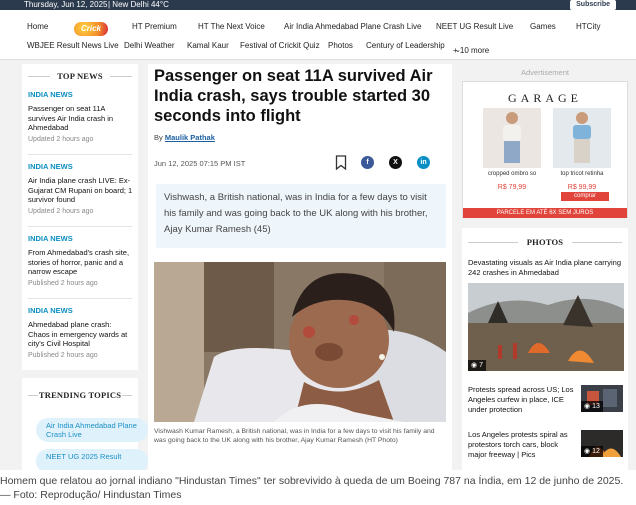  I want to click on photo-story-image: ◉ 7, so click(546, 327).